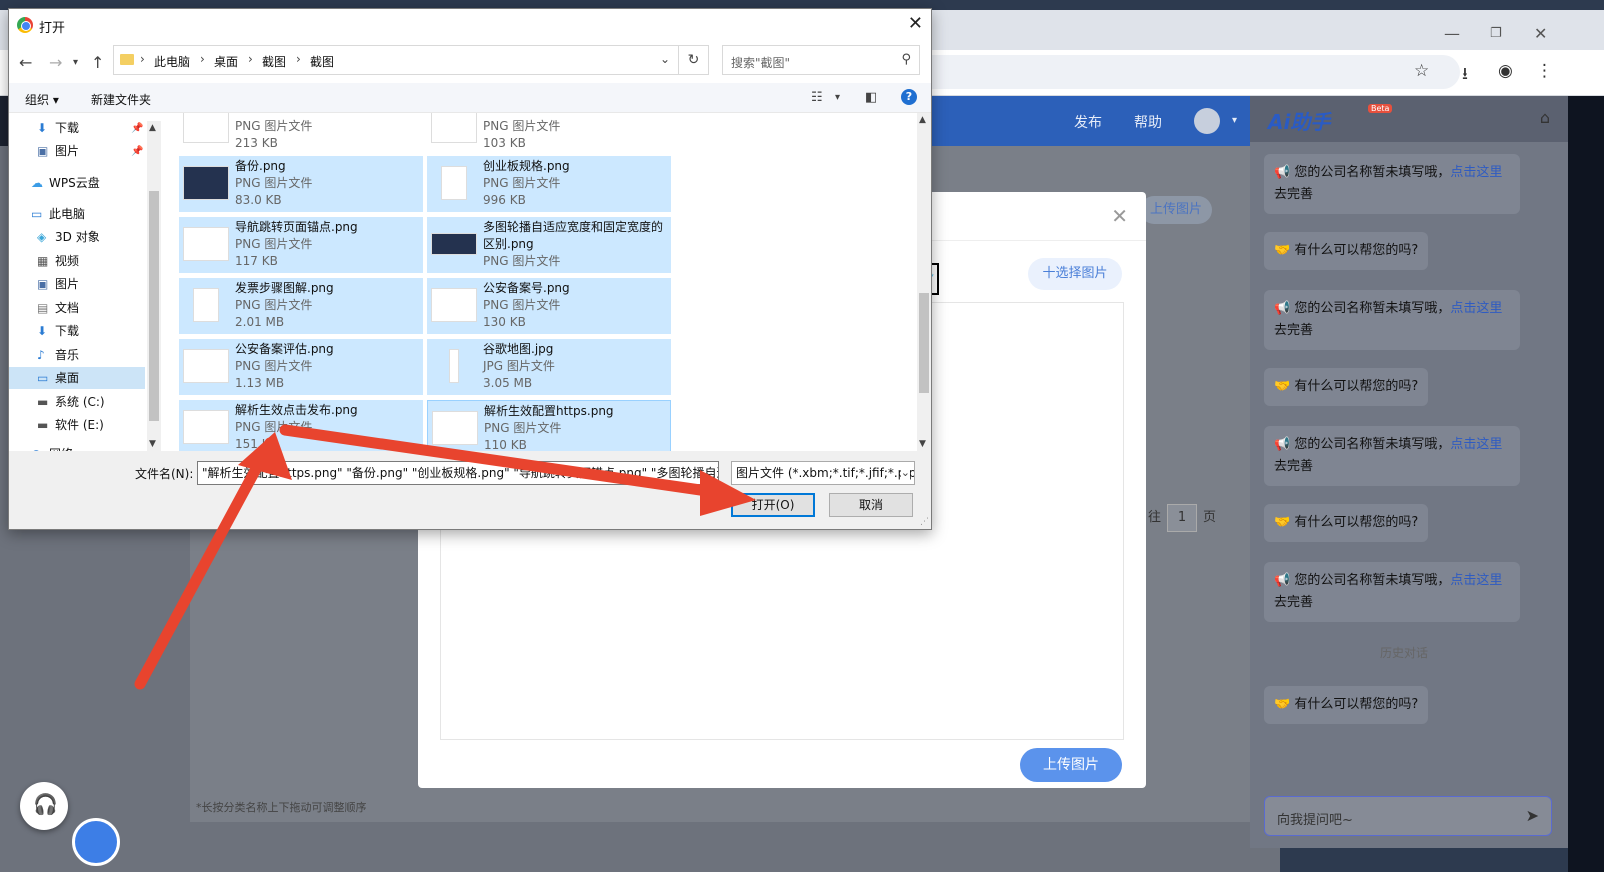  I want to click on file-name: 公安备案评估.png, so click(284, 349).